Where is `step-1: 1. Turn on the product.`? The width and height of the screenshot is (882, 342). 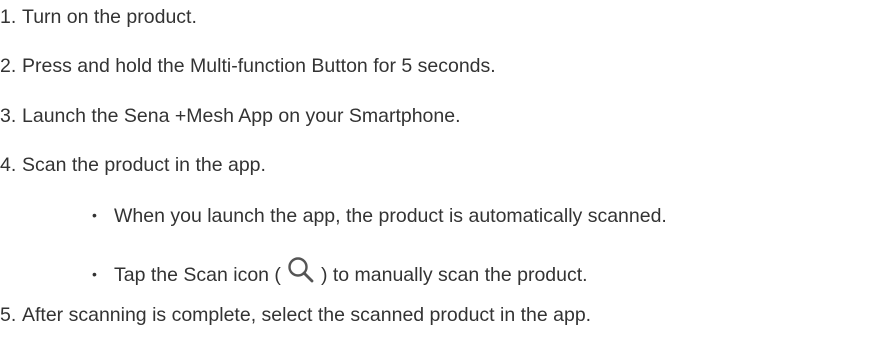 step-1: 1. Turn on the product. is located at coordinates (98, 17).